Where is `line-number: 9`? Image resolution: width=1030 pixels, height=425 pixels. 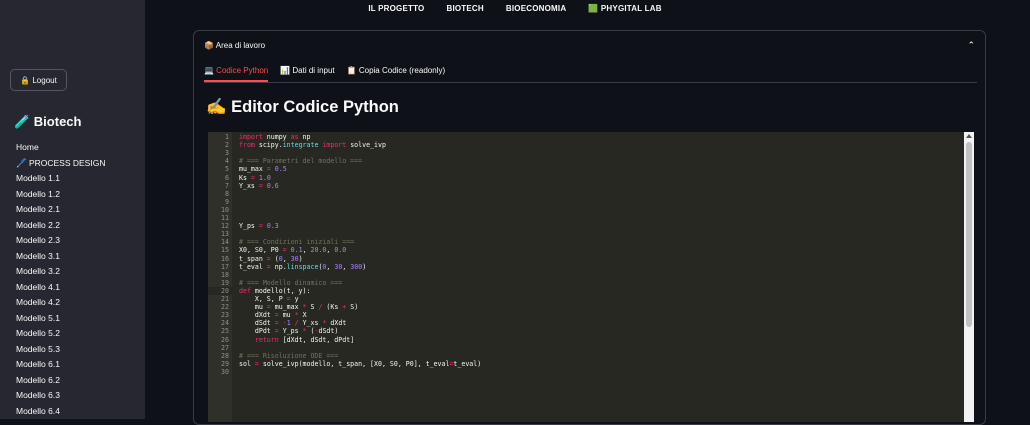 line-number: 9 is located at coordinates (227, 201).